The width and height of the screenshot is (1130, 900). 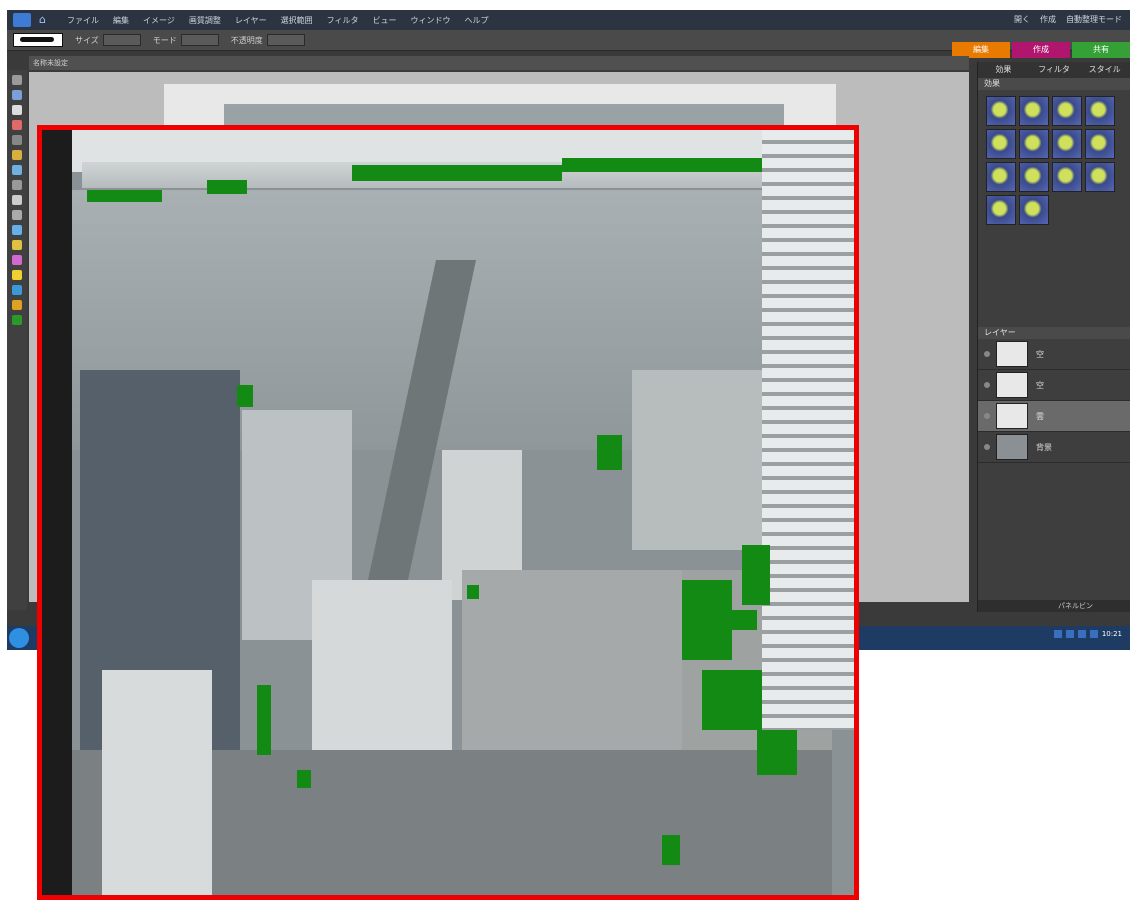 What do you see at coordinates (17, 260) in the screenshot?
I see `eraser-tool-icon` at bounding box center [17, 260].